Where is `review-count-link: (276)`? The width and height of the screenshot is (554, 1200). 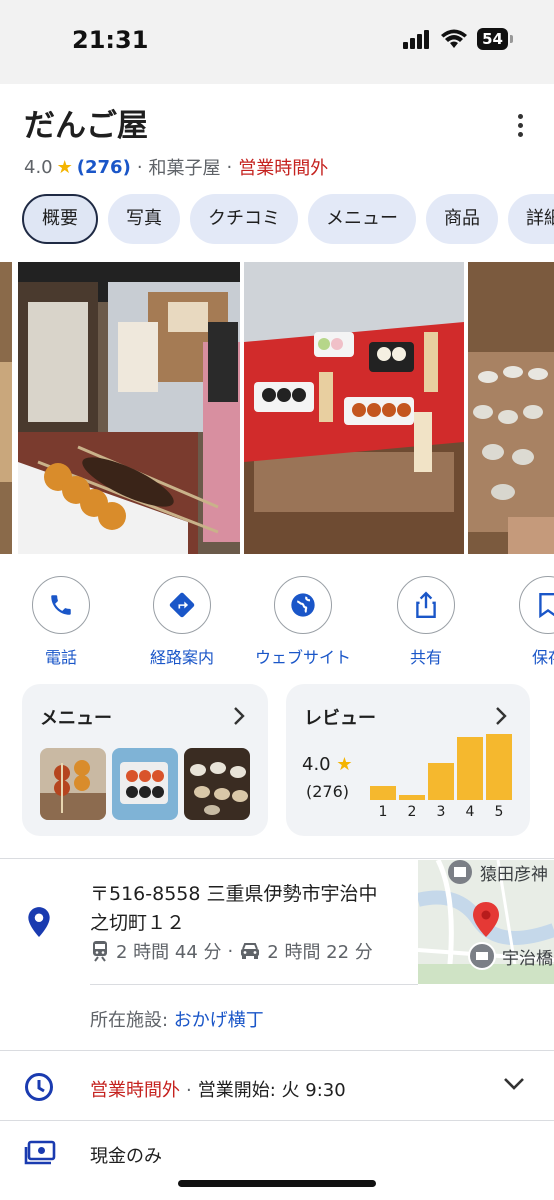 review-count-link: (276) is located at coordinates (104, 167).